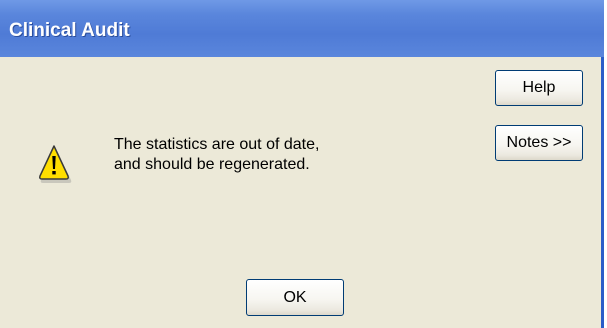 Image resolution: width=607 pixels, height=328 pixels. I want to click on notes-button-label: Notes >>, so click(539, 142).